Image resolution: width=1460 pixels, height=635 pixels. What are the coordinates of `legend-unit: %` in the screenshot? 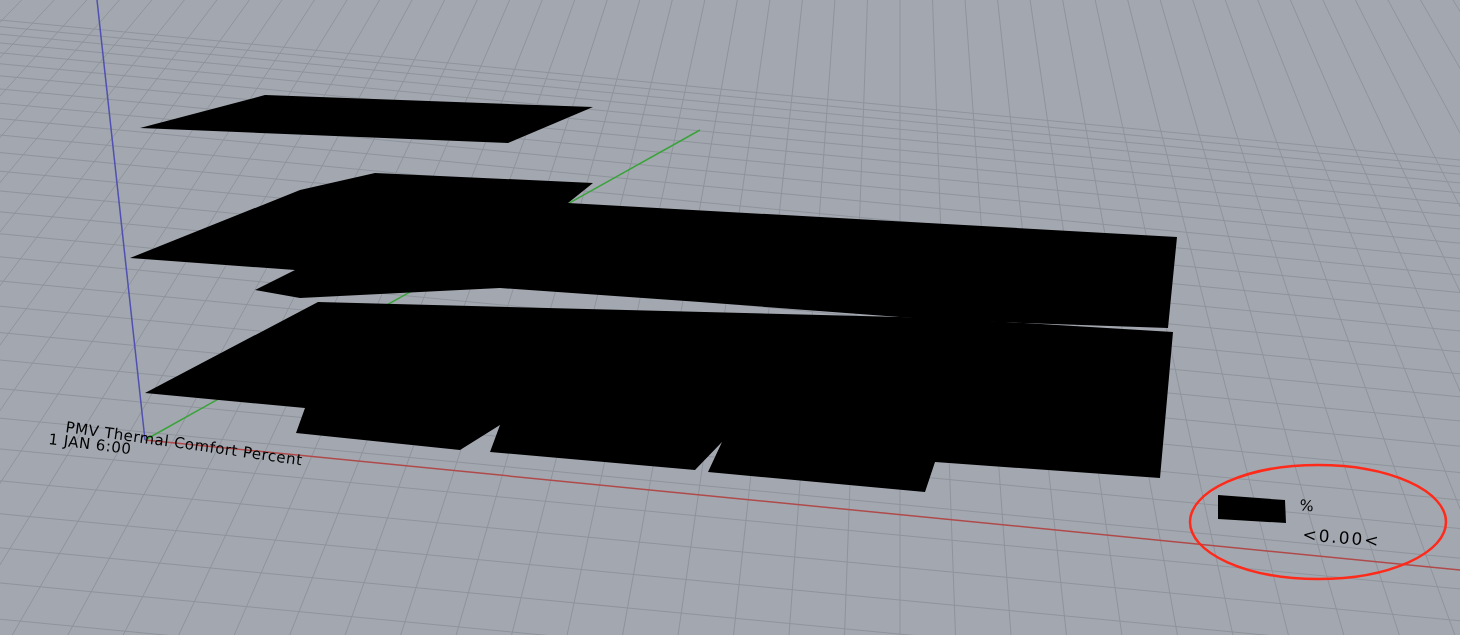 It's located at (1307, 506).